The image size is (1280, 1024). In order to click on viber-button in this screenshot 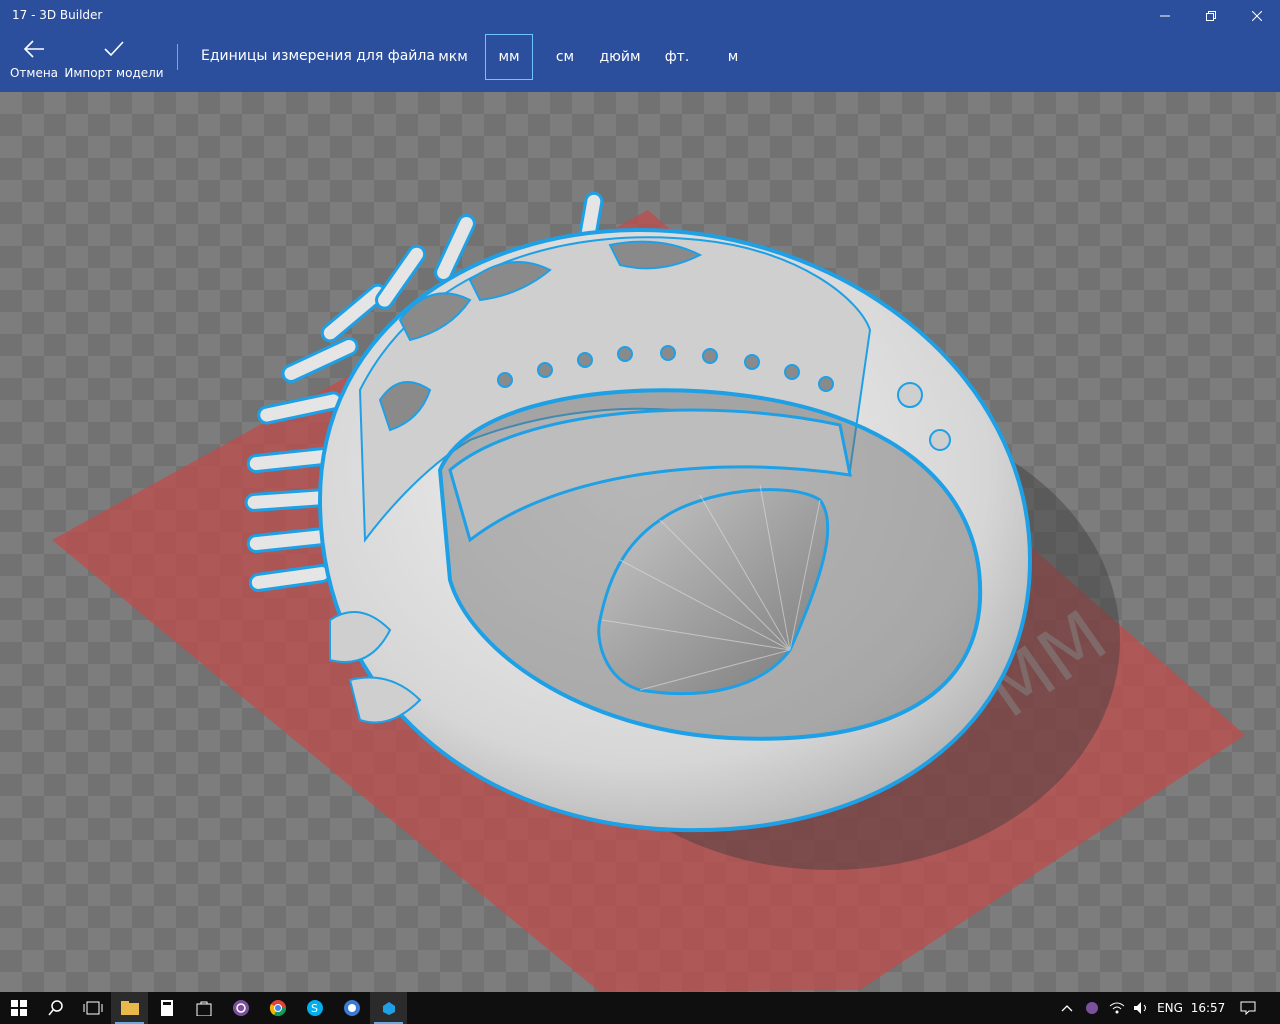, I will do `click(240, 1008)`.